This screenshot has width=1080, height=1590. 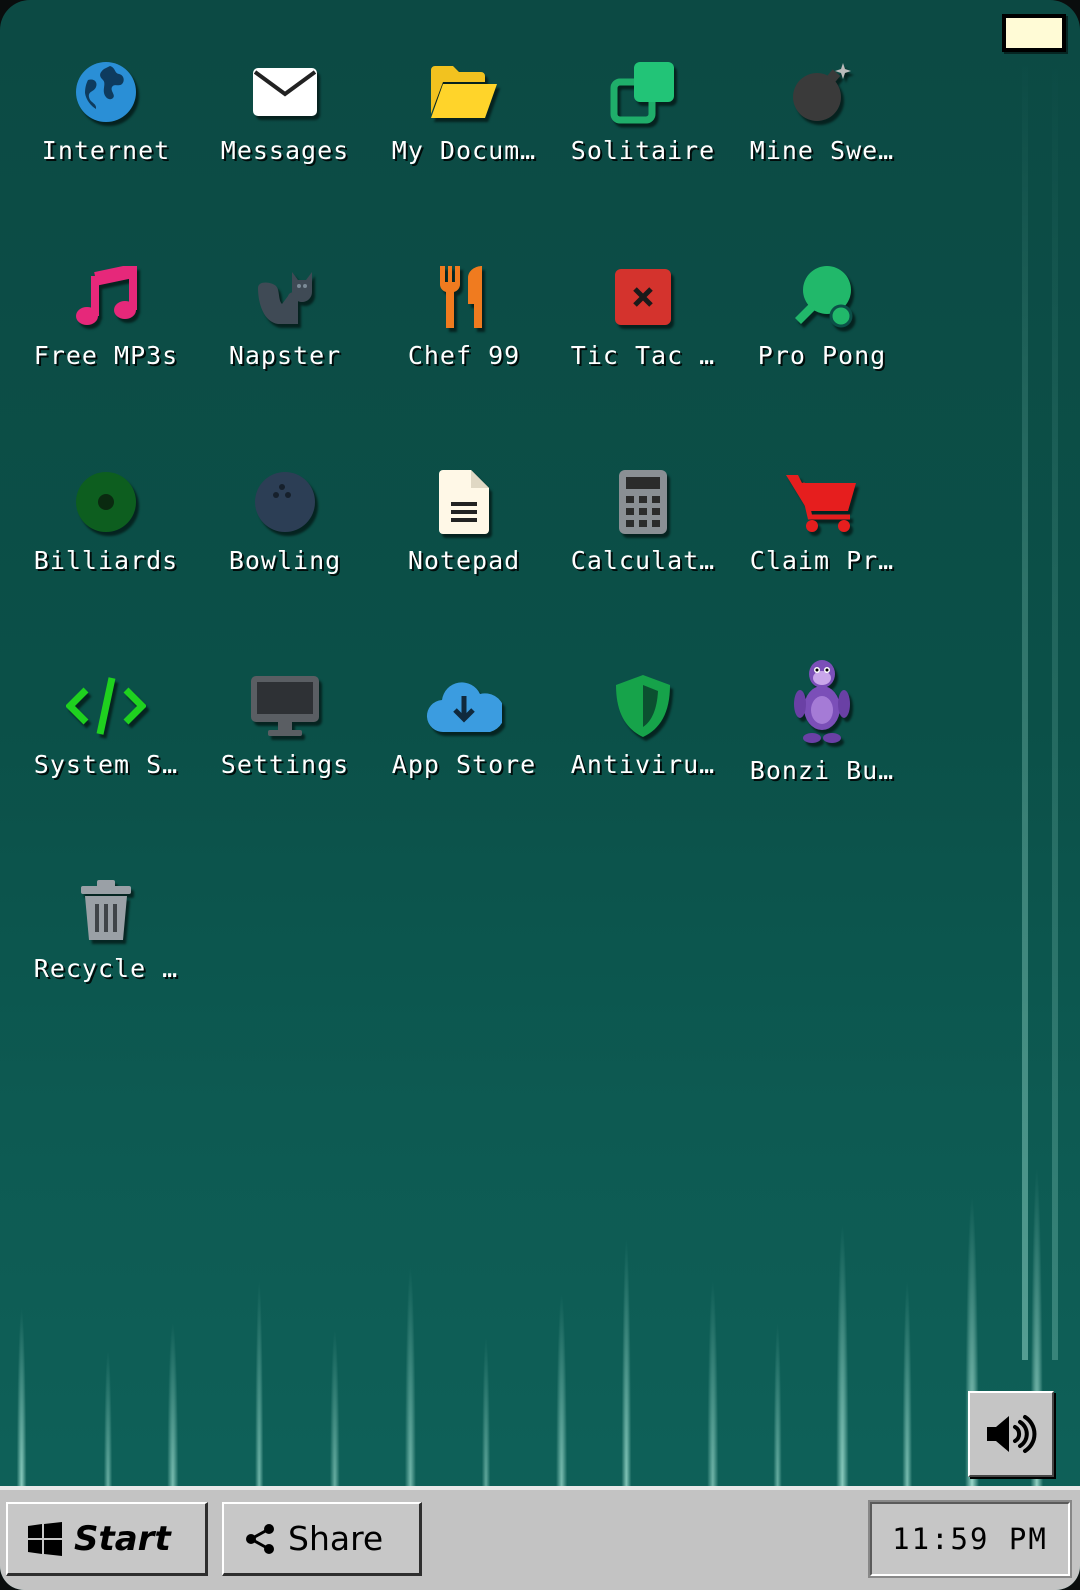 I want to click on icon-label: Chef 99, so click(x=464, y=355).